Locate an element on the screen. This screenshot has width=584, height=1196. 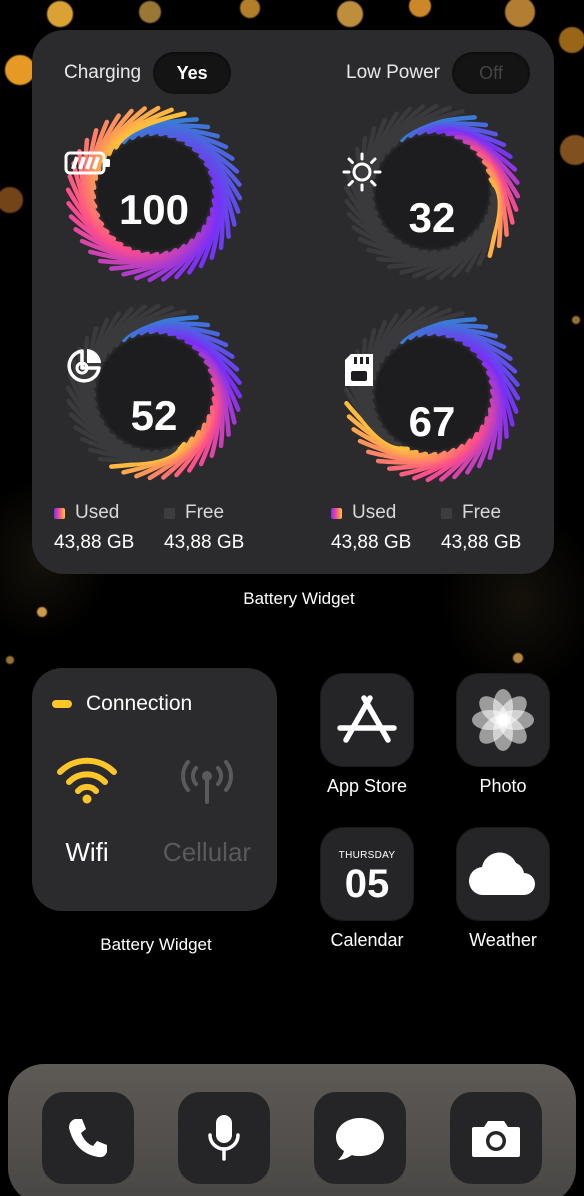
wifi-label: Wifi is located at coordinates (87, 852).